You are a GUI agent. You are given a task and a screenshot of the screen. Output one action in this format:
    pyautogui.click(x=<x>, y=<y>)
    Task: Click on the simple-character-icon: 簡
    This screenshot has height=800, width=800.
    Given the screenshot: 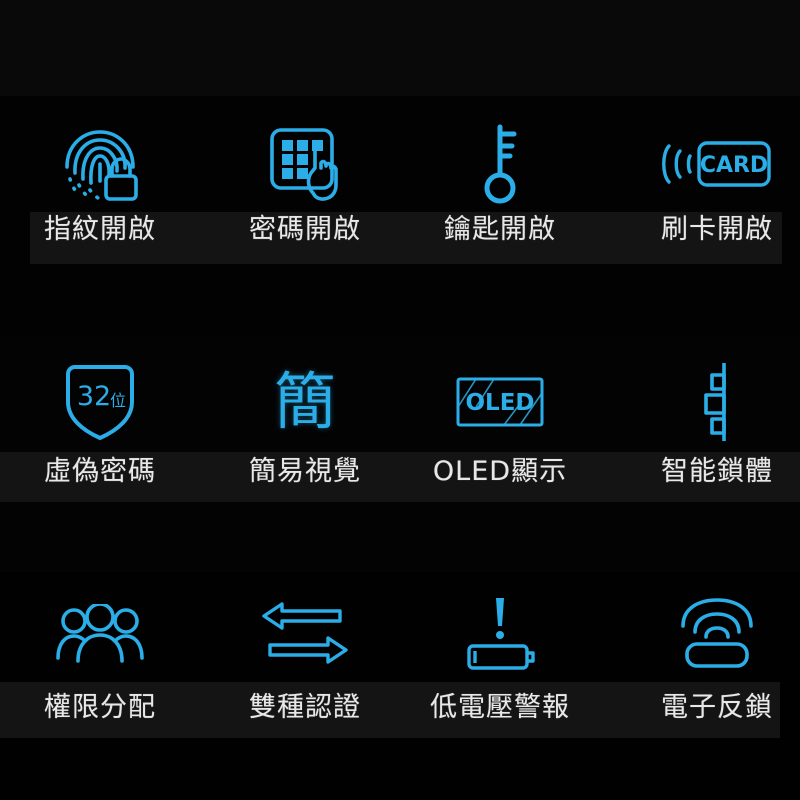 What is the action you would take?
    pyautogui.click(x=305, y=402)
    